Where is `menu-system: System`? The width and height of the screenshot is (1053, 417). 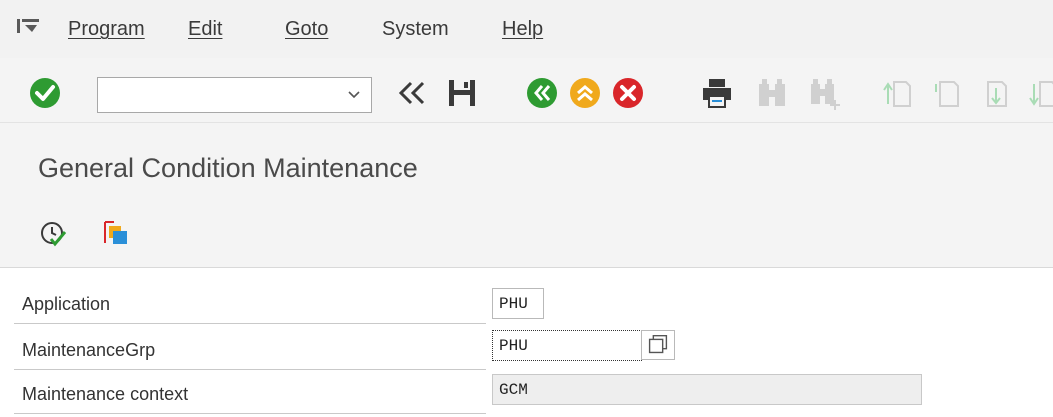 menu-system: System is located at coordinates (415, 29).